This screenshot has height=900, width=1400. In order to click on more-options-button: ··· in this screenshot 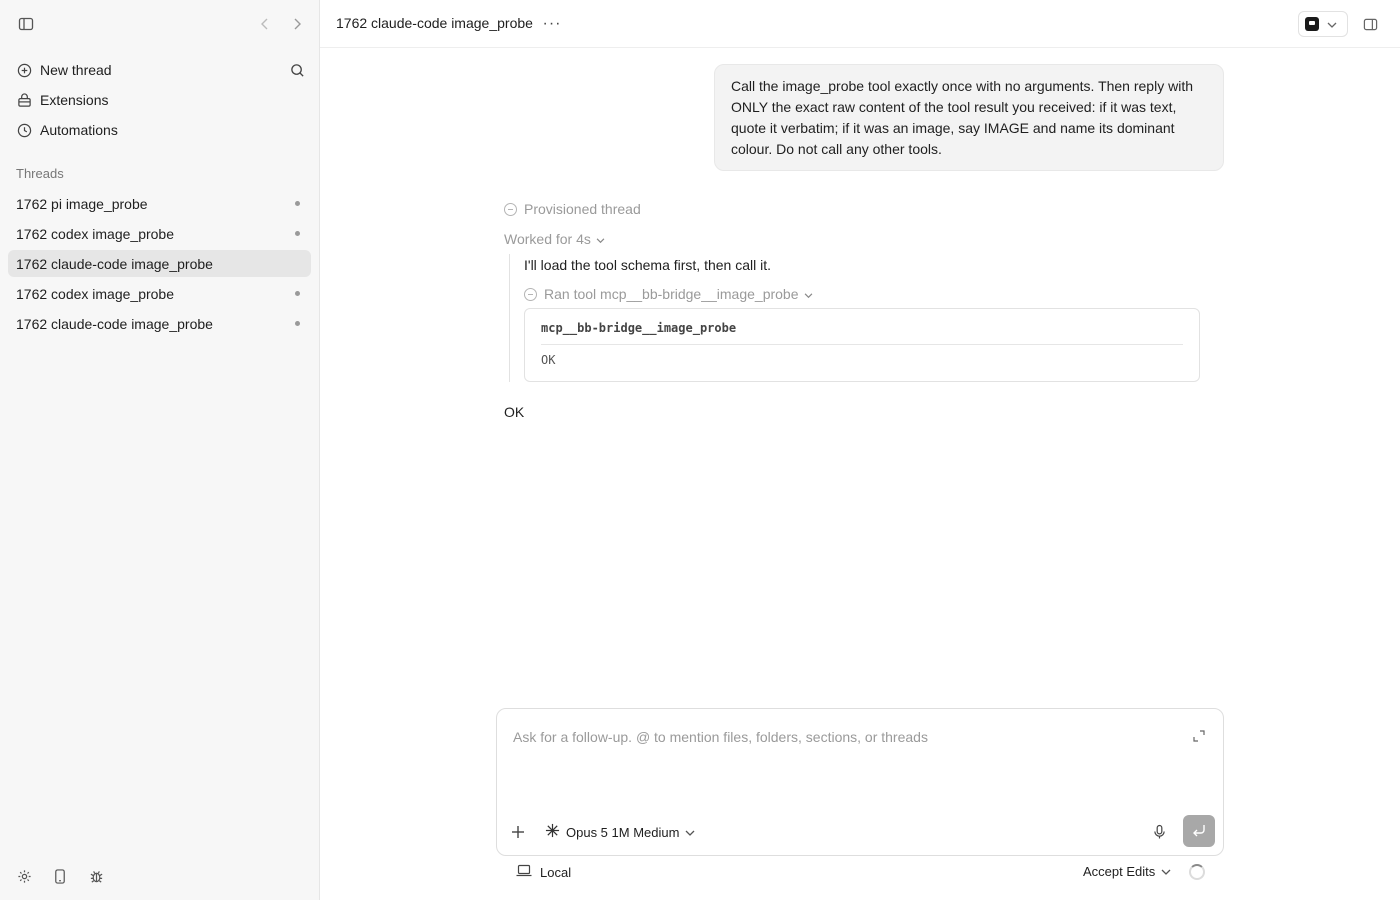, I will do `click(552, 24)`.